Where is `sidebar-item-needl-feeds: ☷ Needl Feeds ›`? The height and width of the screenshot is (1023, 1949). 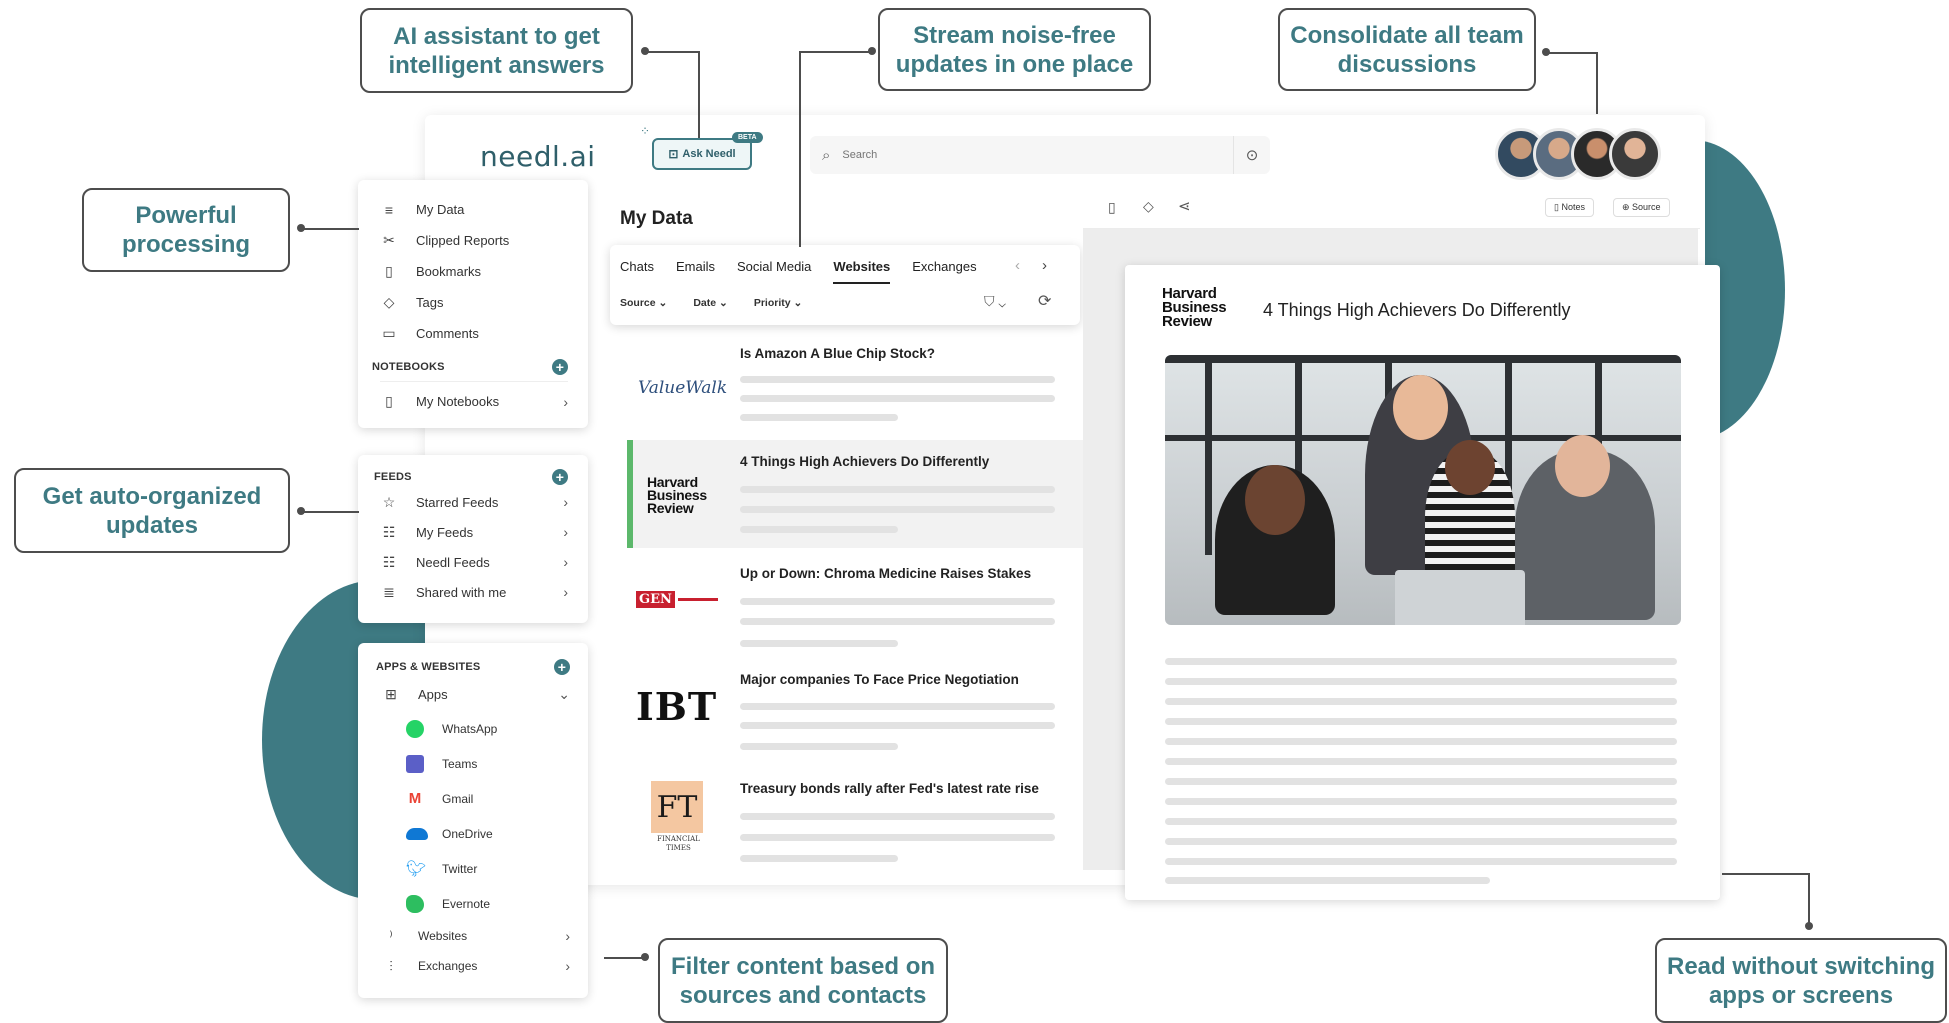 sidebar-item-needl-feeds: ☷ Needl Feeds › is located at coordinates (474, 562).